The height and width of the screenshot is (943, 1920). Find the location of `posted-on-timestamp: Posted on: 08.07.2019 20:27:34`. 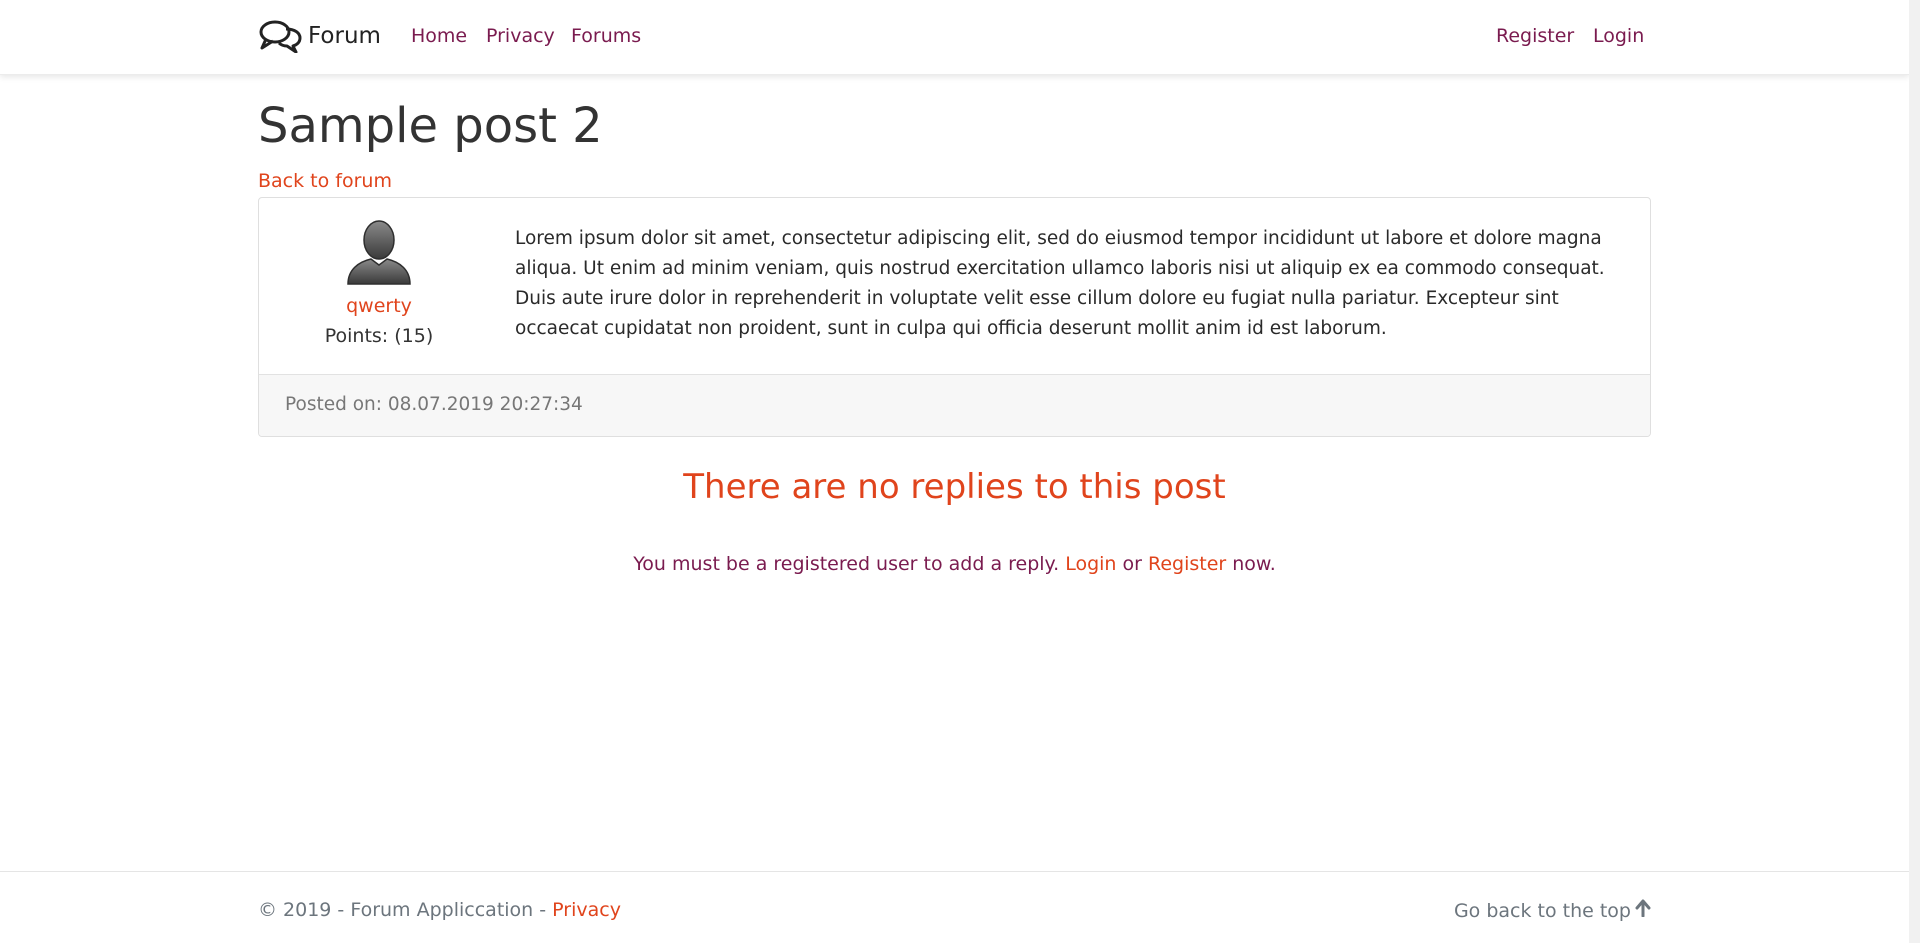

posted-on-timestamp: Posted on: 08.07.2019 20:27:34 is located at coordinates (434, 404).